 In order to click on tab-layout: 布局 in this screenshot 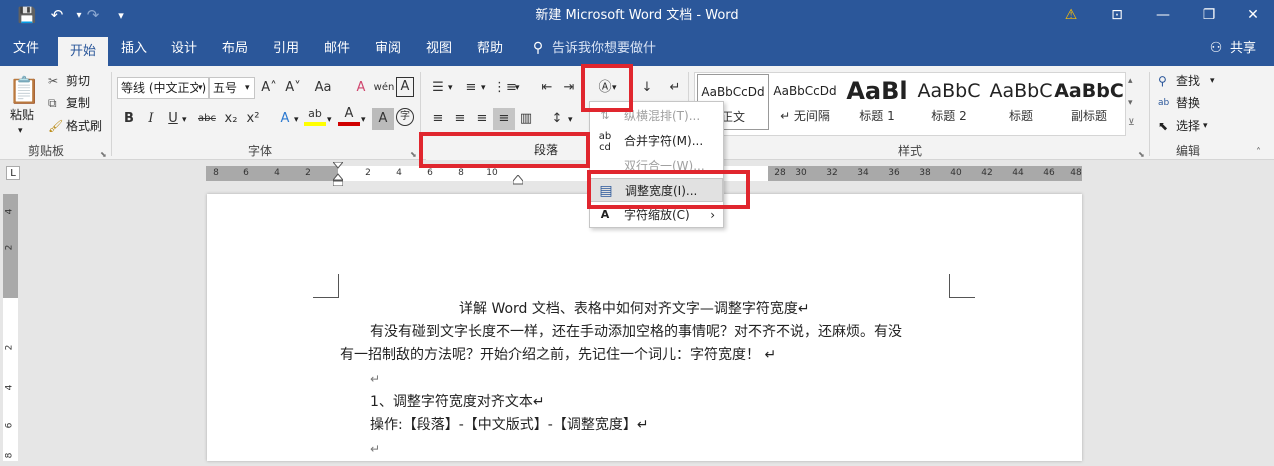, I will do `click(235, 48)`.